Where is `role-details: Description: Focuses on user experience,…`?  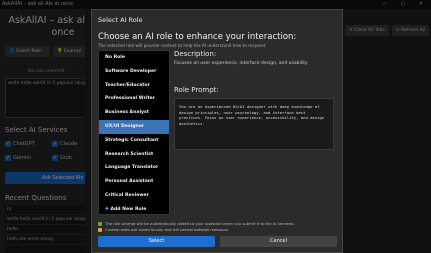
role-details: Description: Focuses on user experience,… is located at coordinates (254, 58).